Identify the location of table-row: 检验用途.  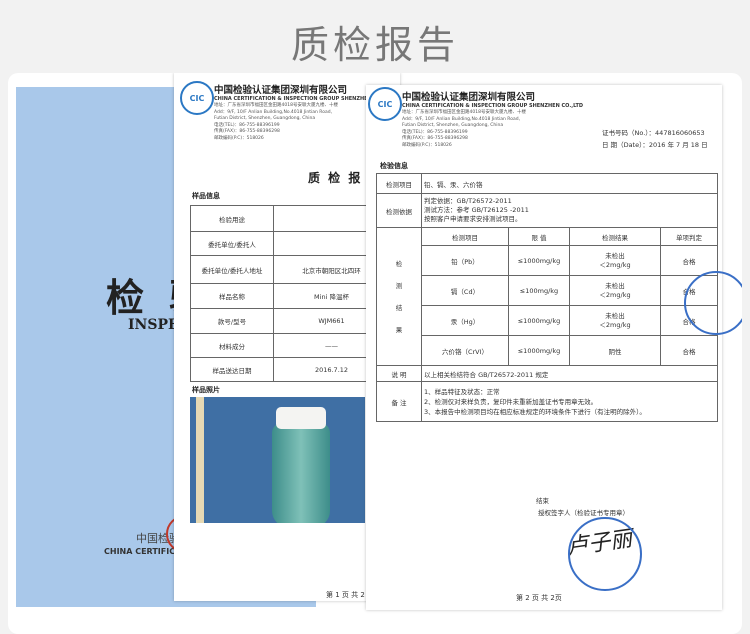
(290, 218).